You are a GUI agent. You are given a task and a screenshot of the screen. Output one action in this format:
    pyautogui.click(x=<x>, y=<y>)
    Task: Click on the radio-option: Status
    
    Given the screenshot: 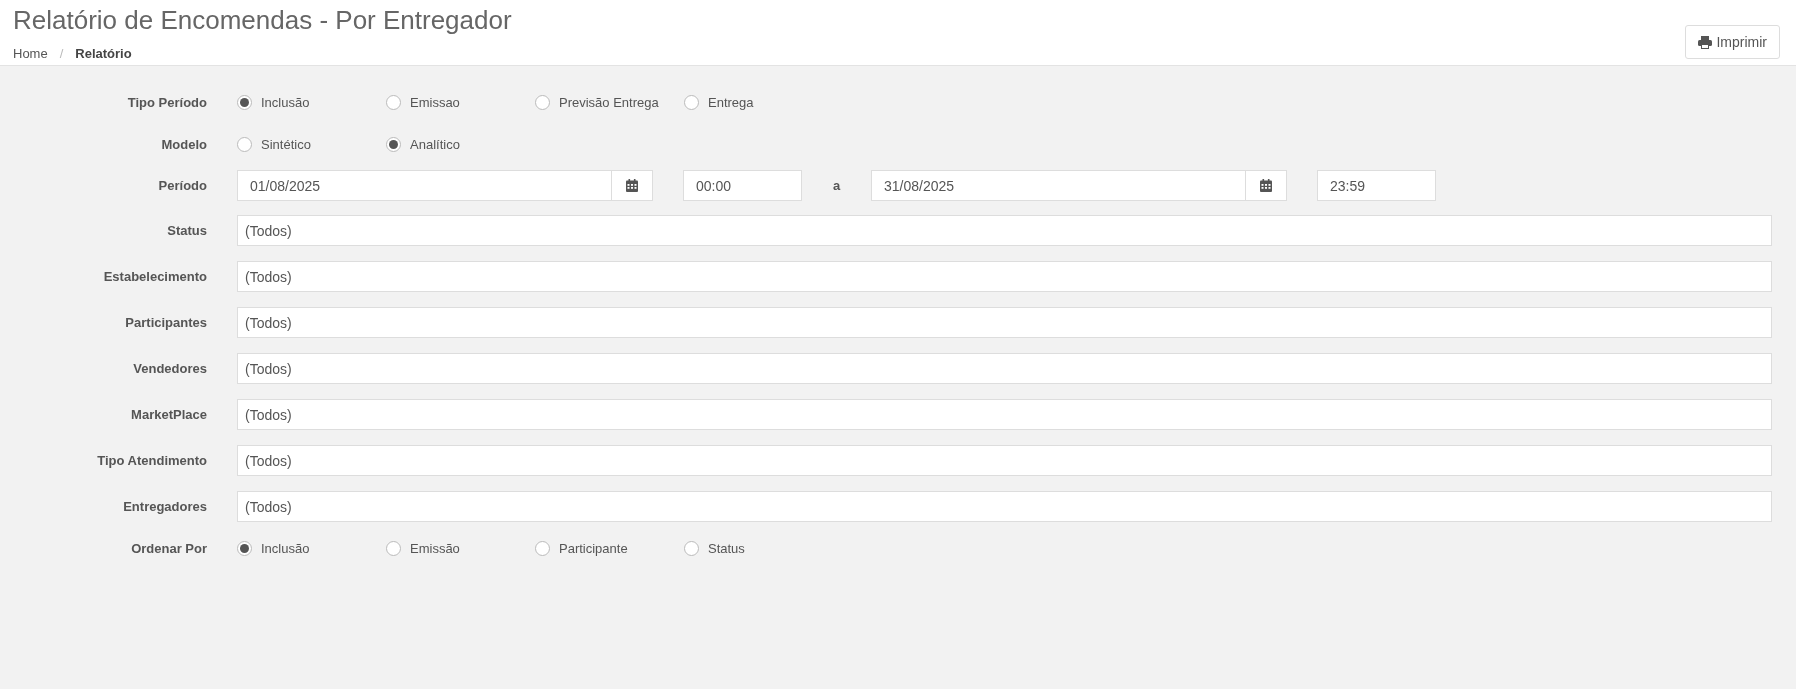 What is the action you would take?
    pyautogui.click(x=758, y=548)
    